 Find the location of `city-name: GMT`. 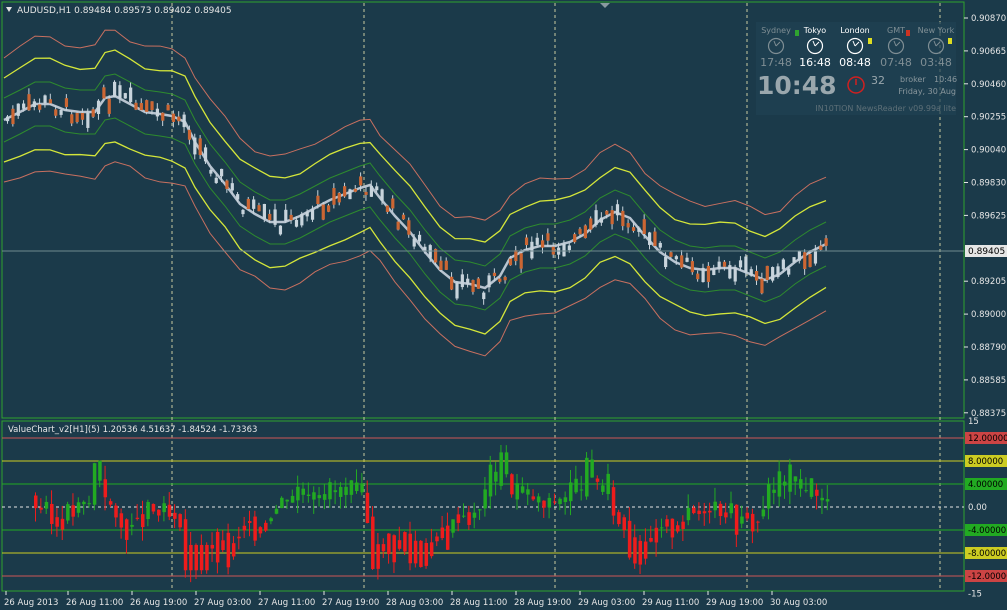

city-name: GMT is located at coordinates (896, 30).